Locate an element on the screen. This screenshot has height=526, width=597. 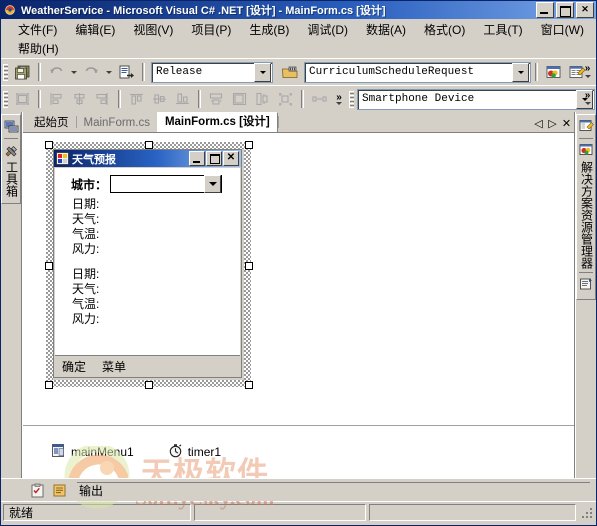
toolbar-overflow-label: » is located at coordinates (587, 68).